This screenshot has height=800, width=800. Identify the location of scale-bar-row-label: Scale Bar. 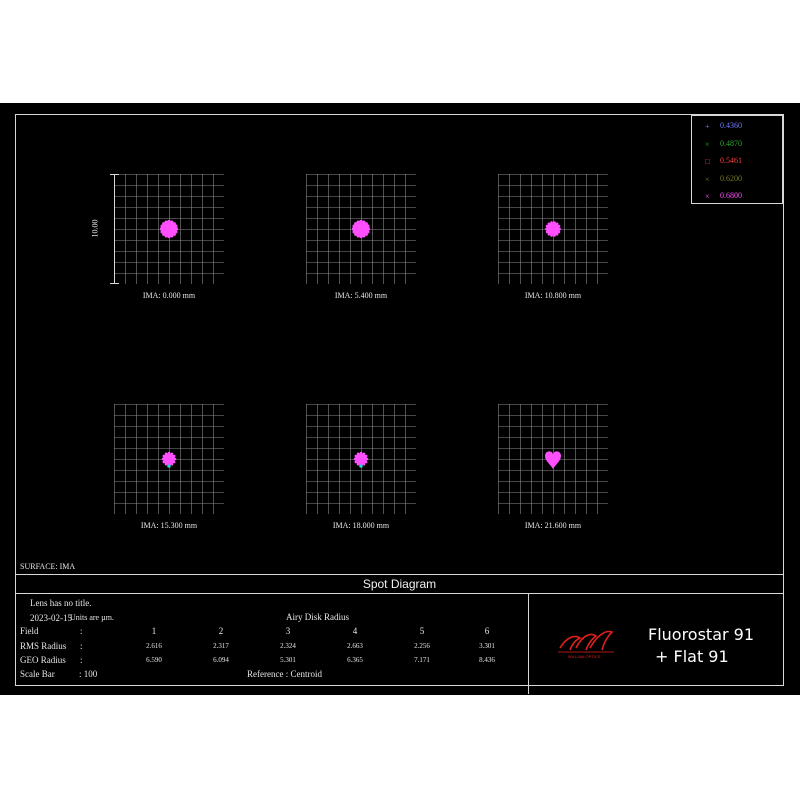
(37, 674).